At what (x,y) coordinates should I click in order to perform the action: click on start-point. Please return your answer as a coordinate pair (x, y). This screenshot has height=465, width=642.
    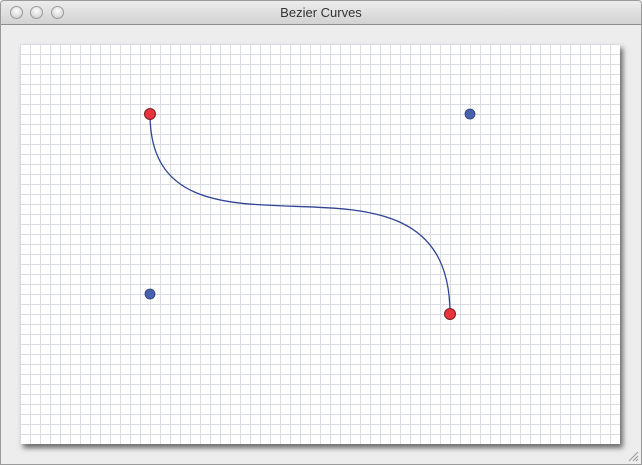
    Looking at the image, I should click on (150, 114).